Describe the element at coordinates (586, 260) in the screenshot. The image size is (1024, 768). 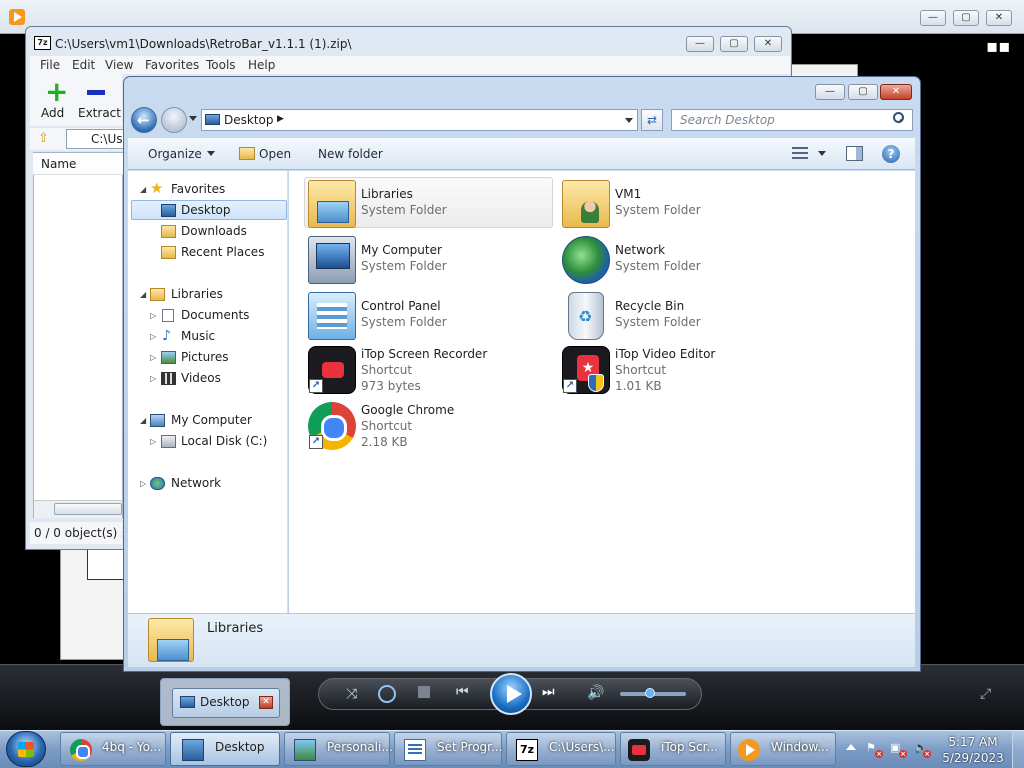
I see `network-globe-icon` at that location.